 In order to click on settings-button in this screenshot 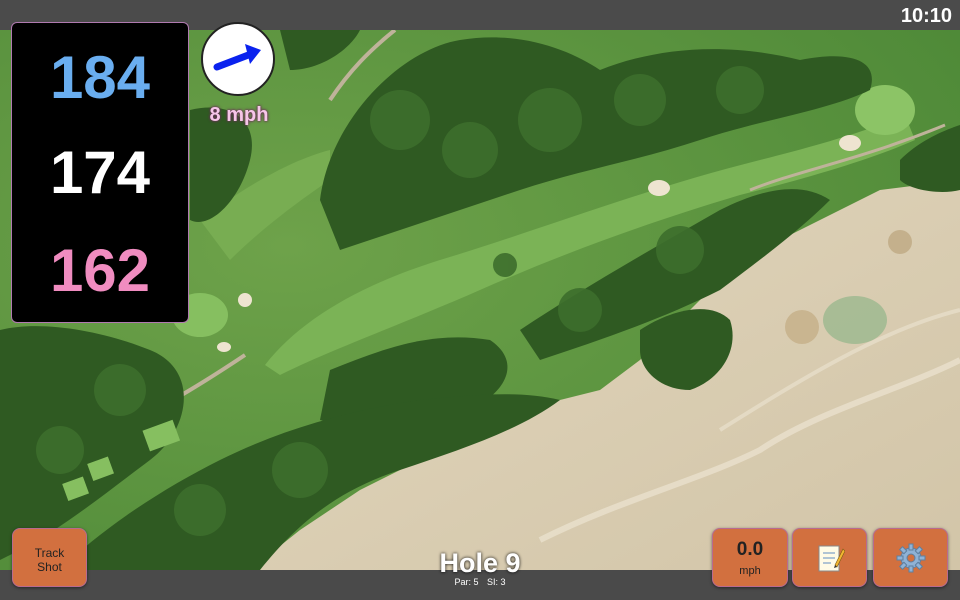, I will do `click(910, 557)`.